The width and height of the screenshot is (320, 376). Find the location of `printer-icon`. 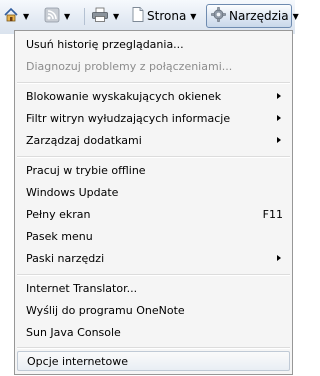

printer-icon is located at coordinates (100, 16).